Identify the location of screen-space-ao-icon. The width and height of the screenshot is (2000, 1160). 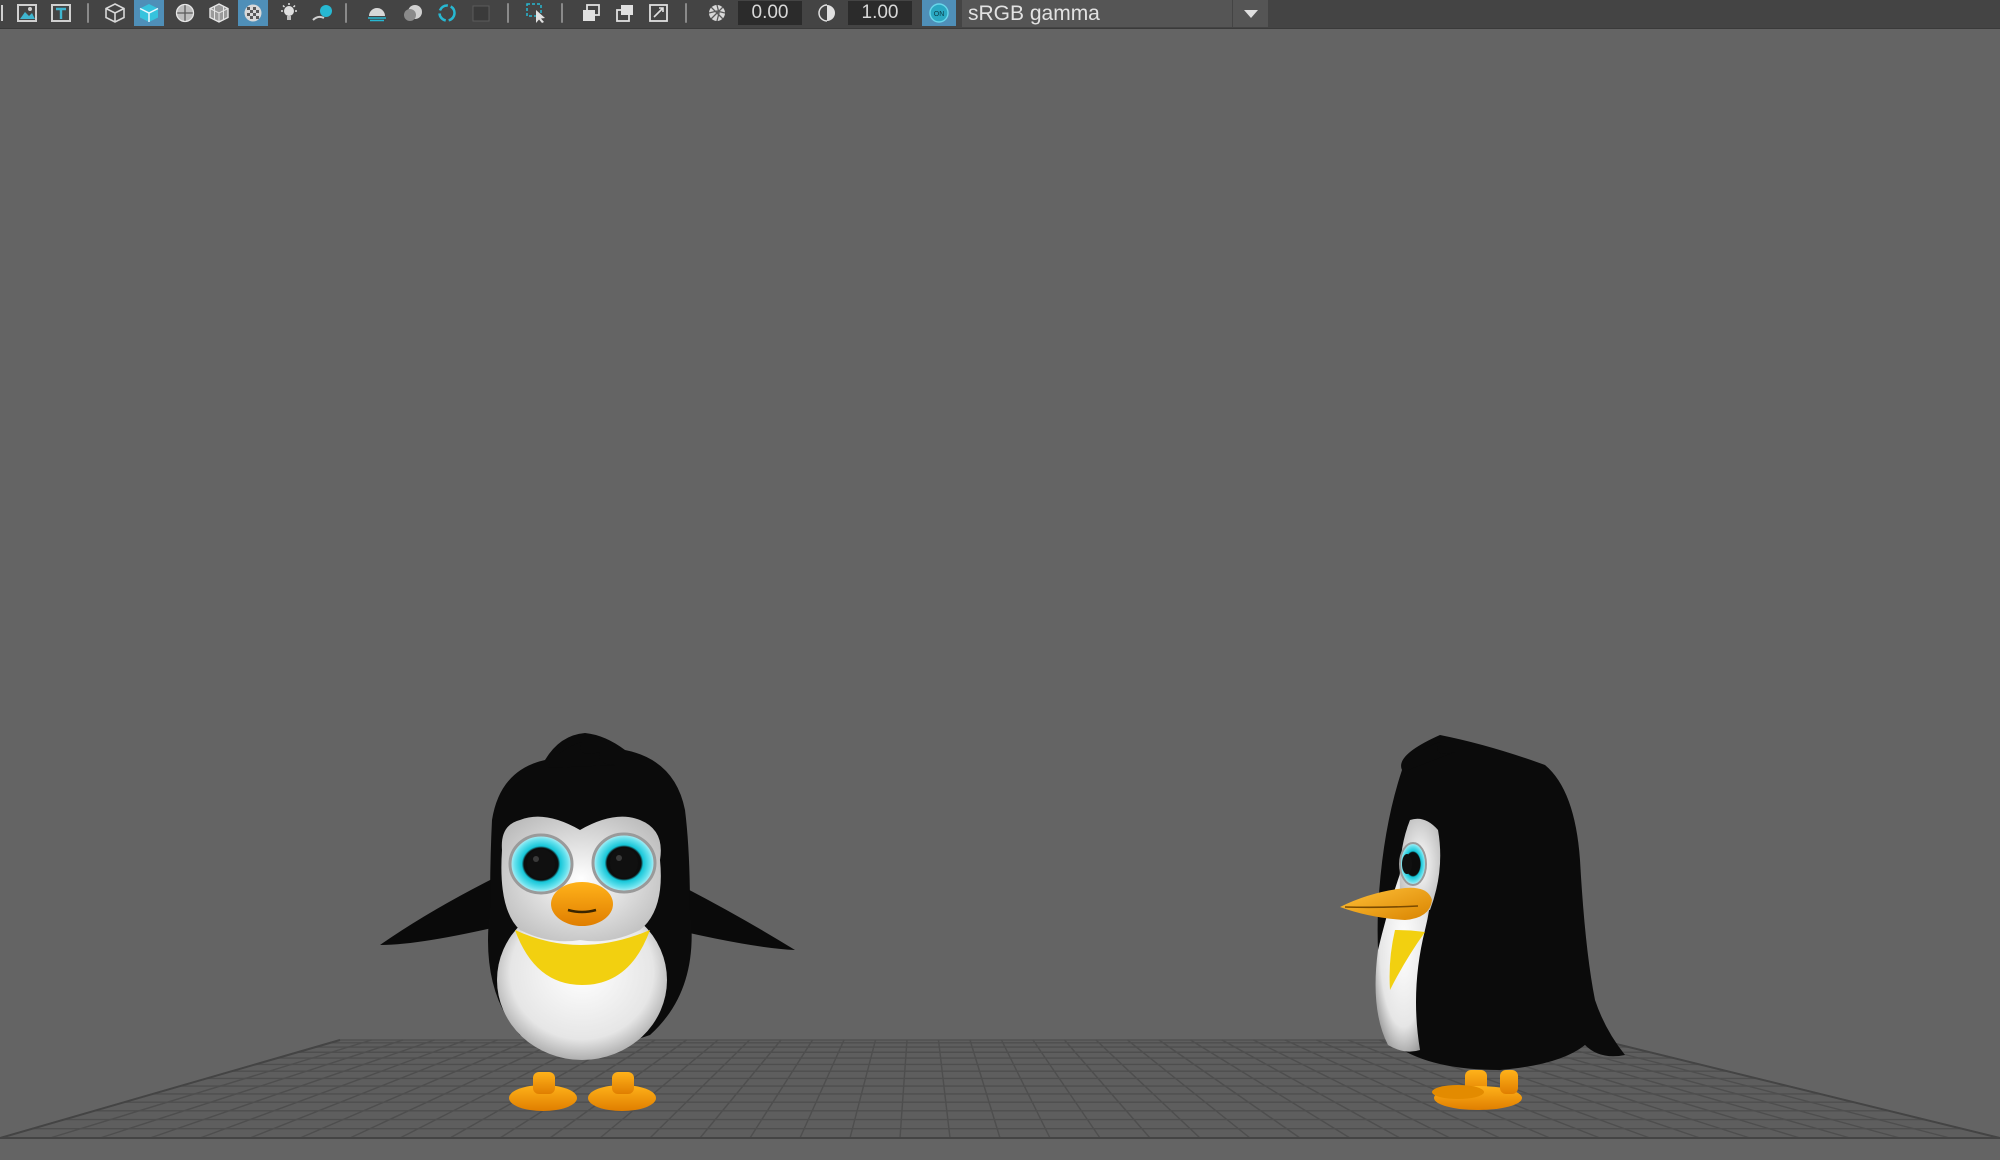
(377, 13).